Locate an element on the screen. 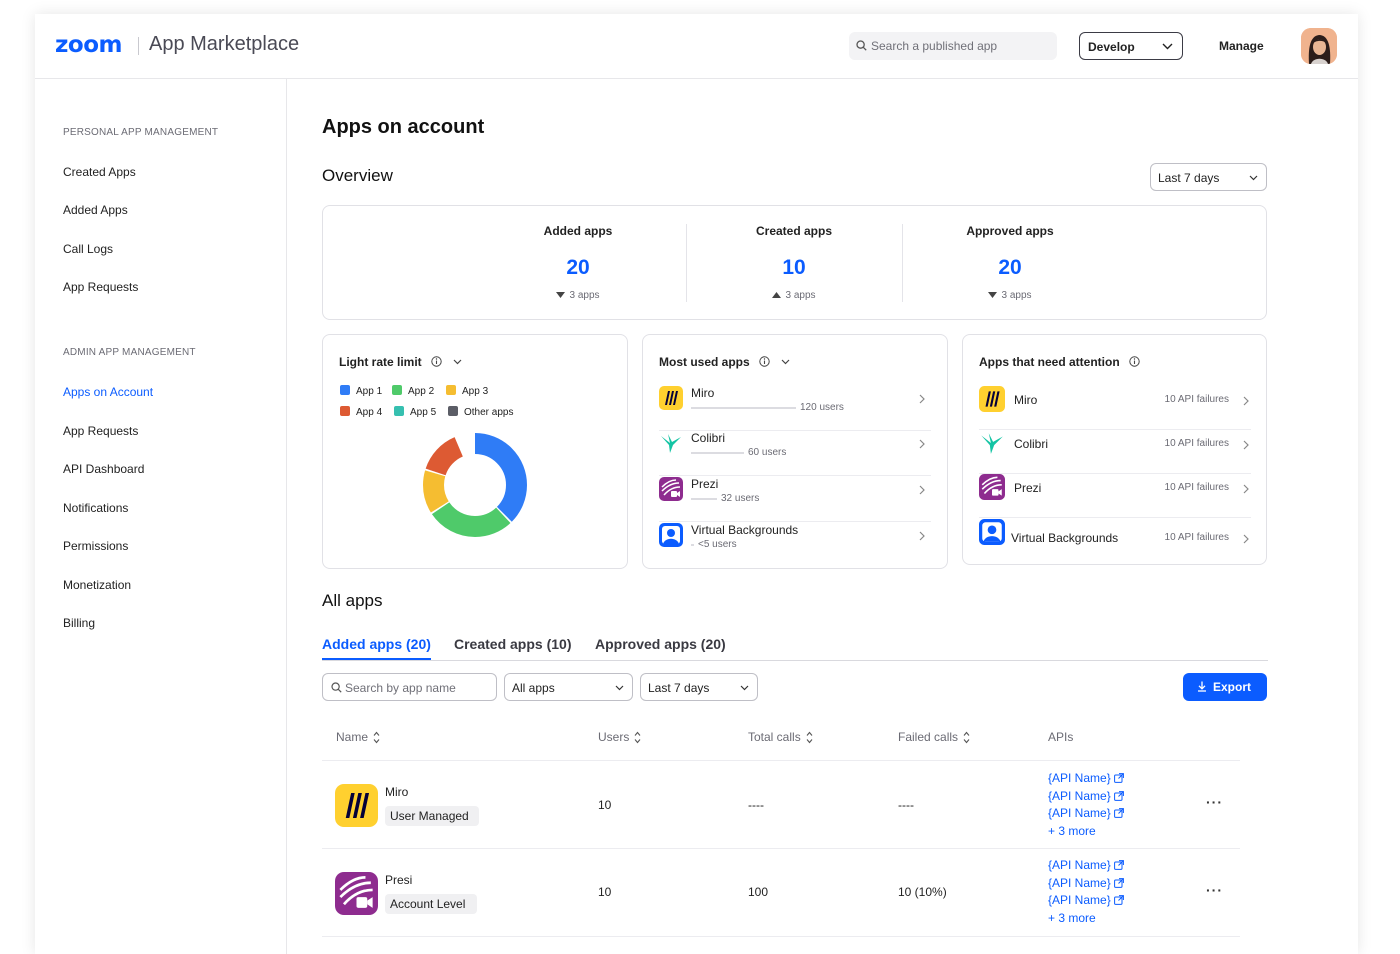  app-search-field is located at coordinates (409, 687).